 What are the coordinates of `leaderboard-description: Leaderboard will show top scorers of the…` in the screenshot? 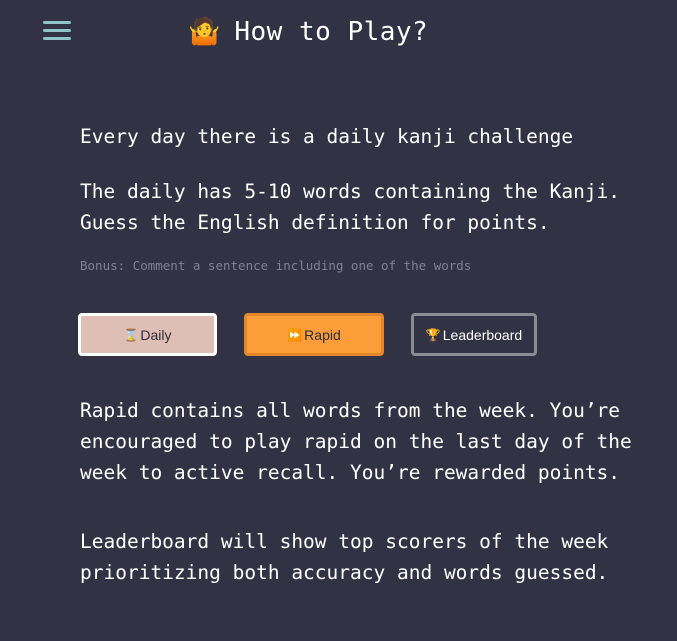 It's located at (344, 557).